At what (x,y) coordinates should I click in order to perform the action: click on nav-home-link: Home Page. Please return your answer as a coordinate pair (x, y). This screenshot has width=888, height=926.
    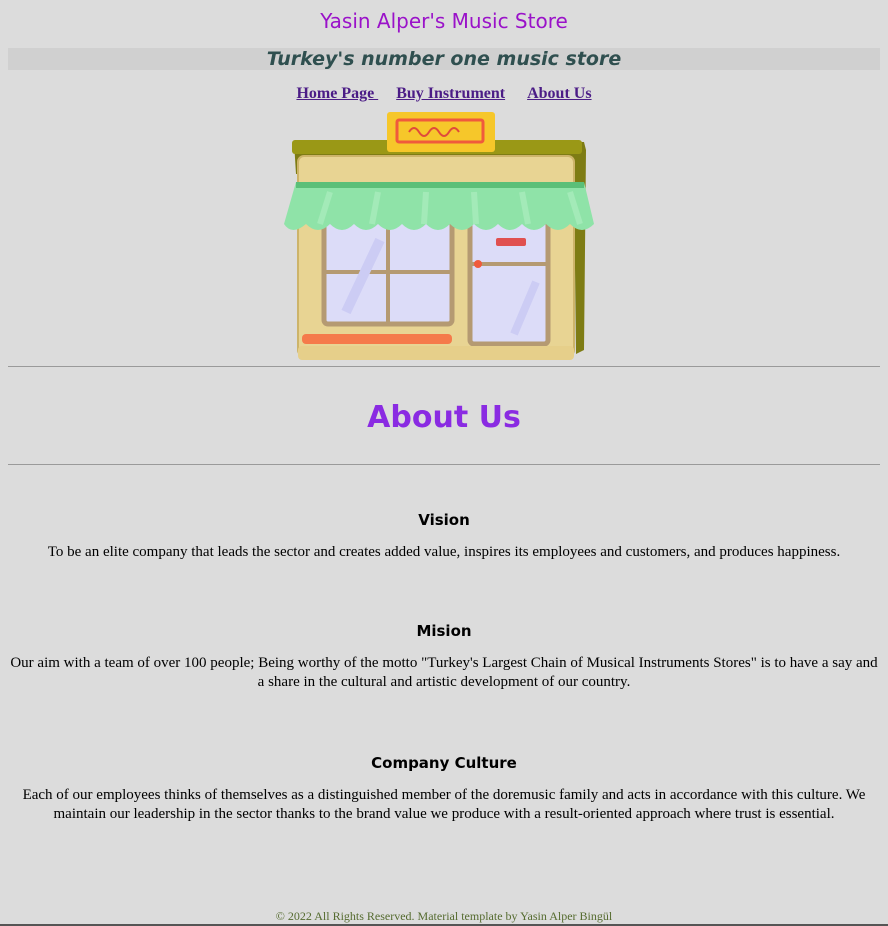
    Looking at the image, I should click on (337, 93).